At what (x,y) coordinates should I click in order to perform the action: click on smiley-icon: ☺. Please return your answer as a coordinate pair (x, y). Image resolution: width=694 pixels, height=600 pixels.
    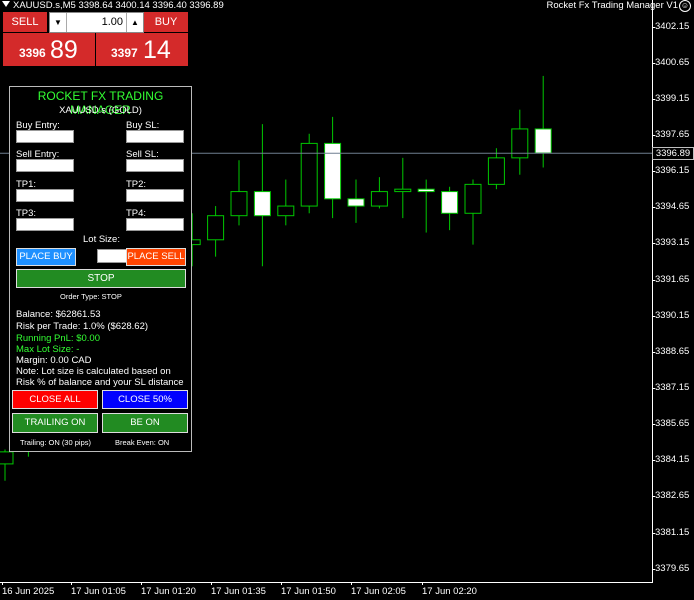
    Looking at the image, I should click on (685, 6).